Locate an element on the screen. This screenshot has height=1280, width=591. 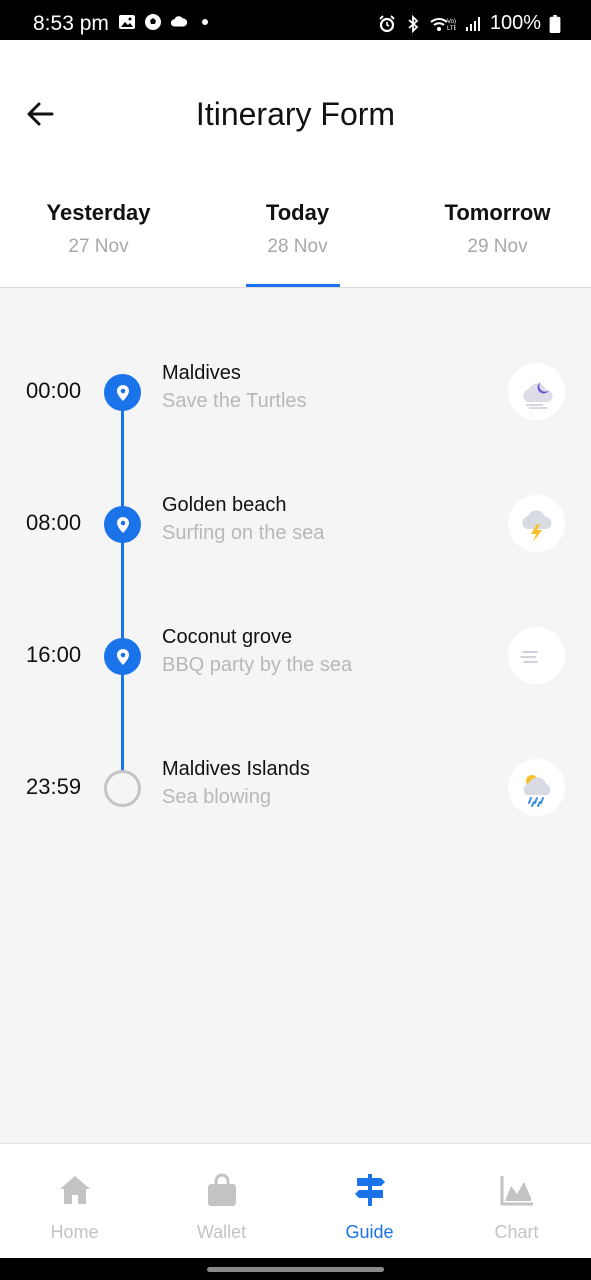
area-chart-icon is located at coordinates (516, 1191).